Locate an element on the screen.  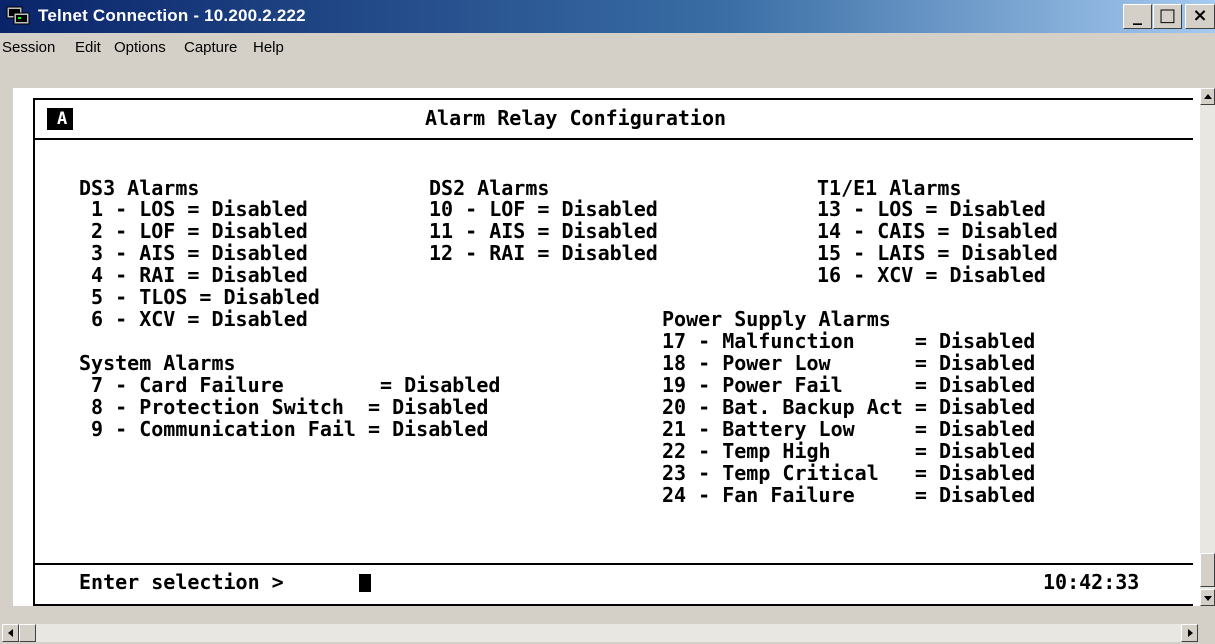
alarm-line: 17 - Malfunction = Disabled is located at coordinates (849, 341).